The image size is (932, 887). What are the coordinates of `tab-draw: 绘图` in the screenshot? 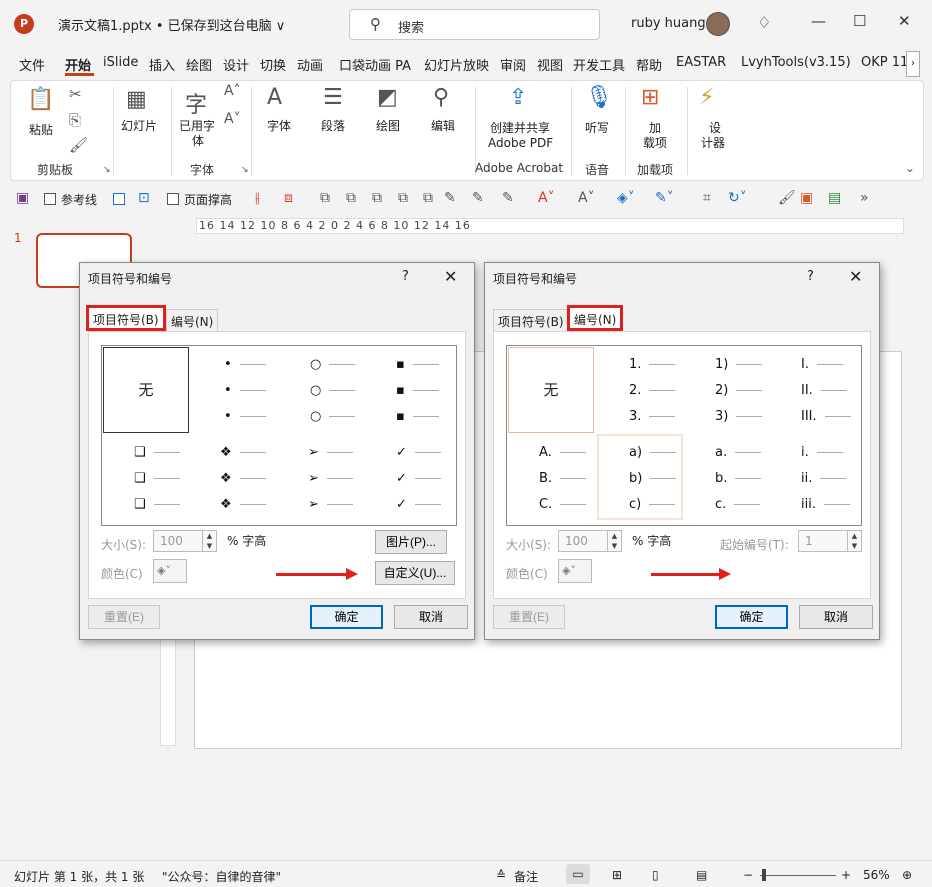 It's located at (199, 64).